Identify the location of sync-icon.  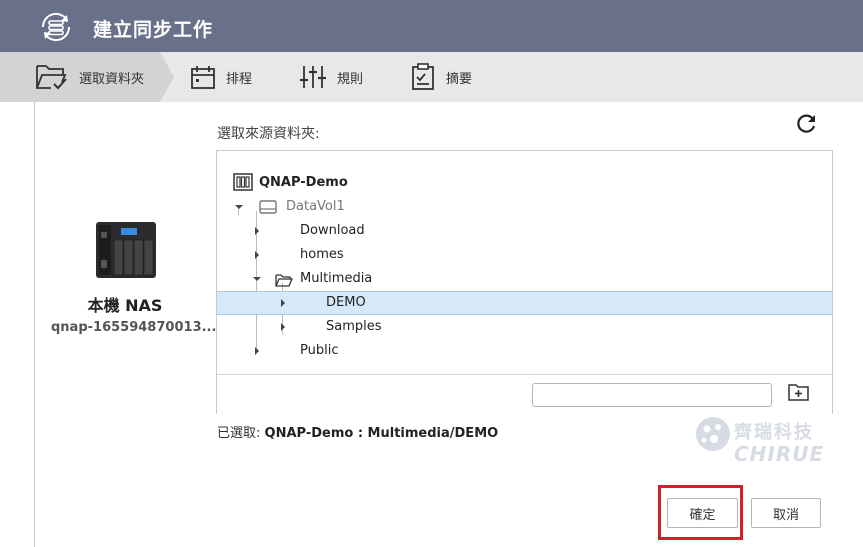
(56, 27).